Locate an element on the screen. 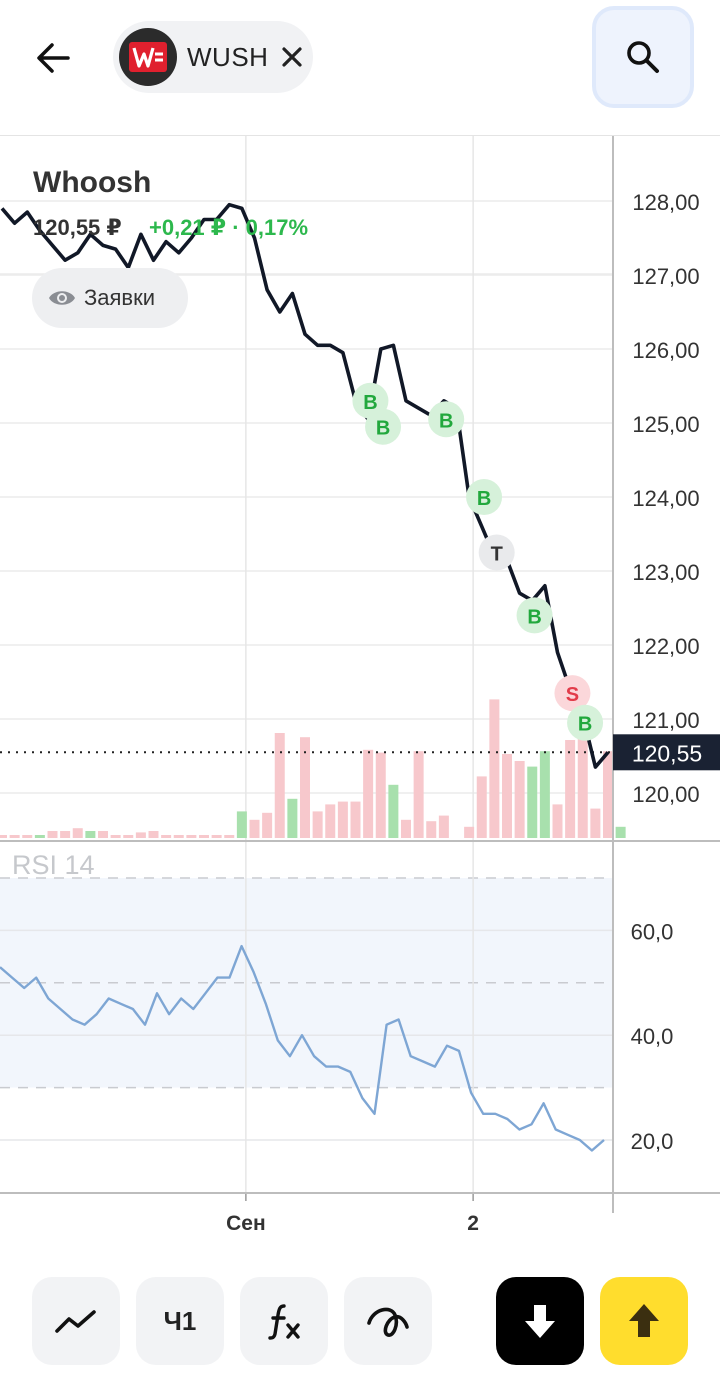 The height and width of the screenshot is (1382, 720). time-tick-label: 2 is located at coordinates (473, 1223).